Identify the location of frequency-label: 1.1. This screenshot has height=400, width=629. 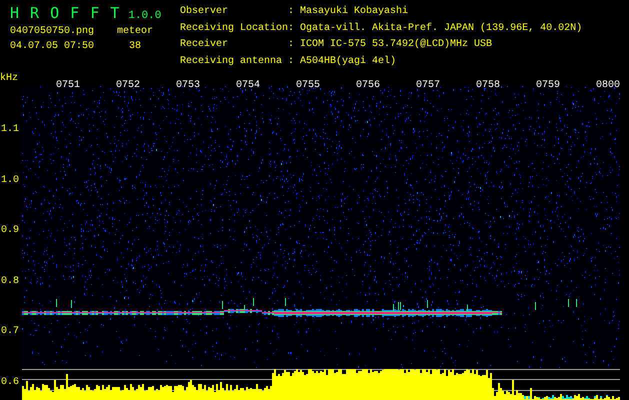
(10, 129).